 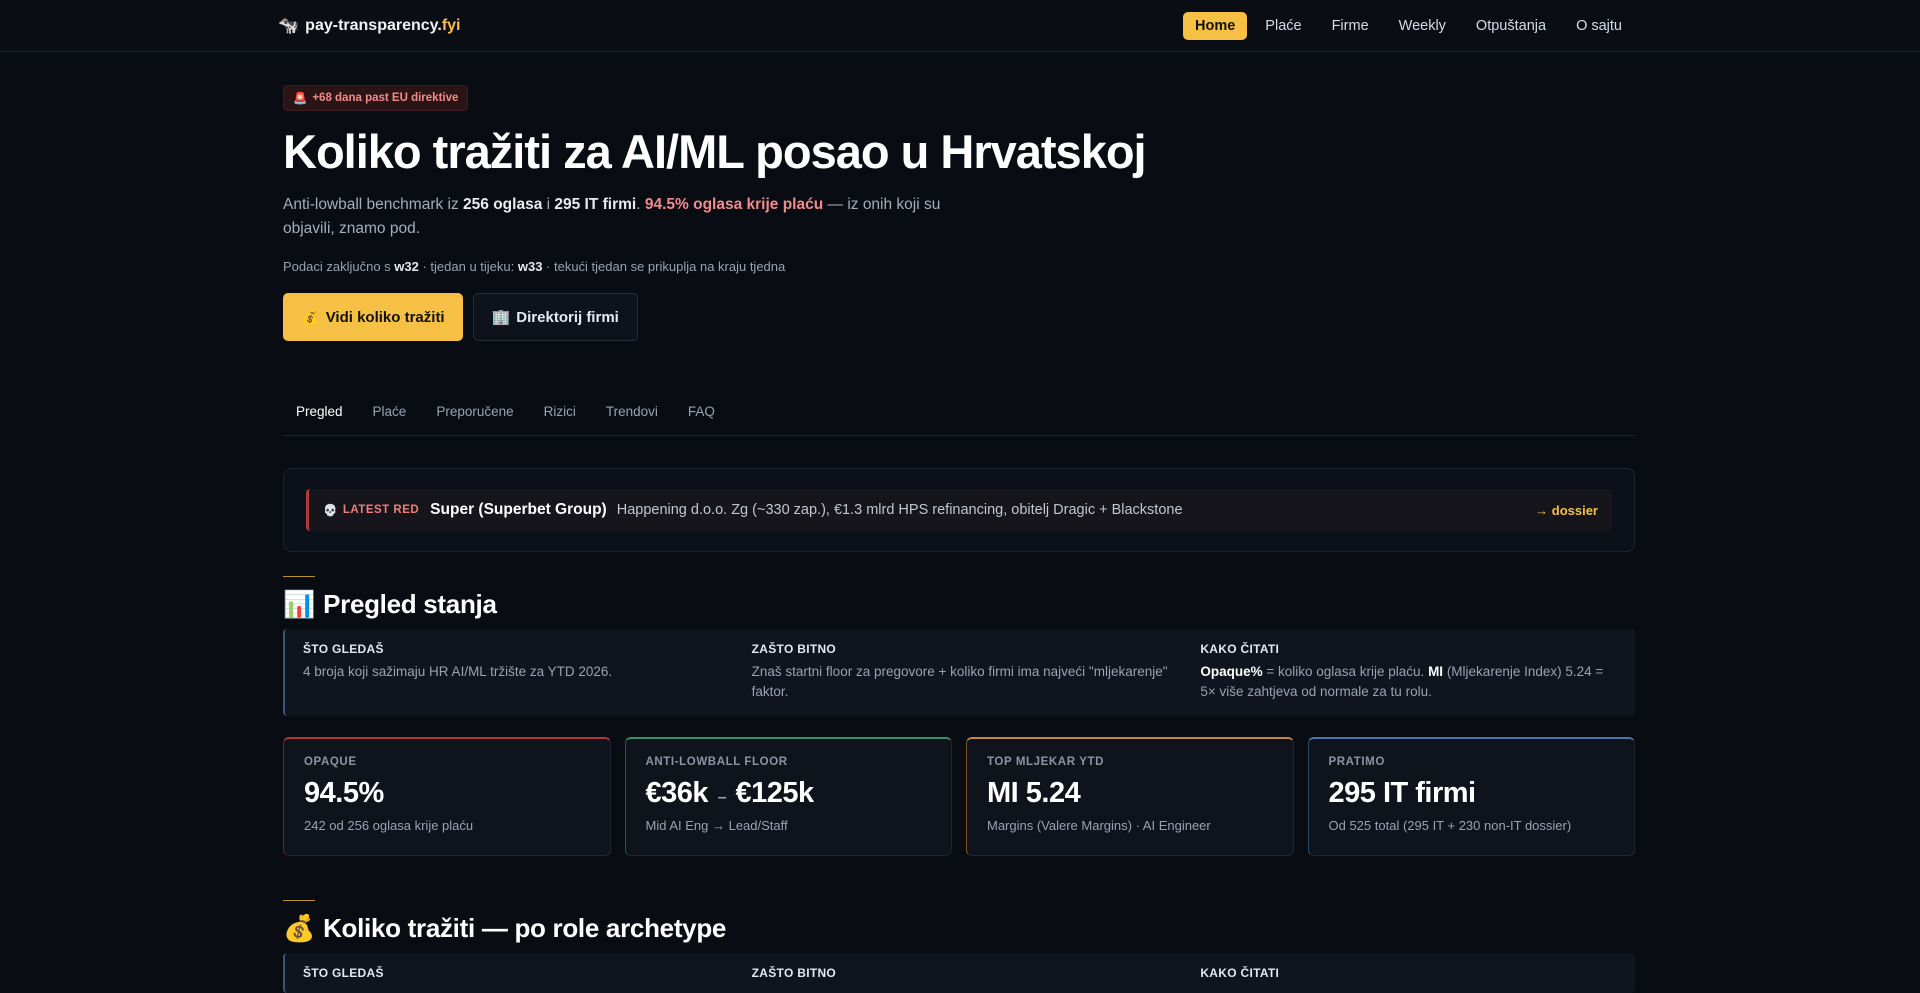 What do you see at coordinates (503, 205) in the screenshot?
I see `sub-ads-count: 256 oglasa` at bounding box center [503, 205].